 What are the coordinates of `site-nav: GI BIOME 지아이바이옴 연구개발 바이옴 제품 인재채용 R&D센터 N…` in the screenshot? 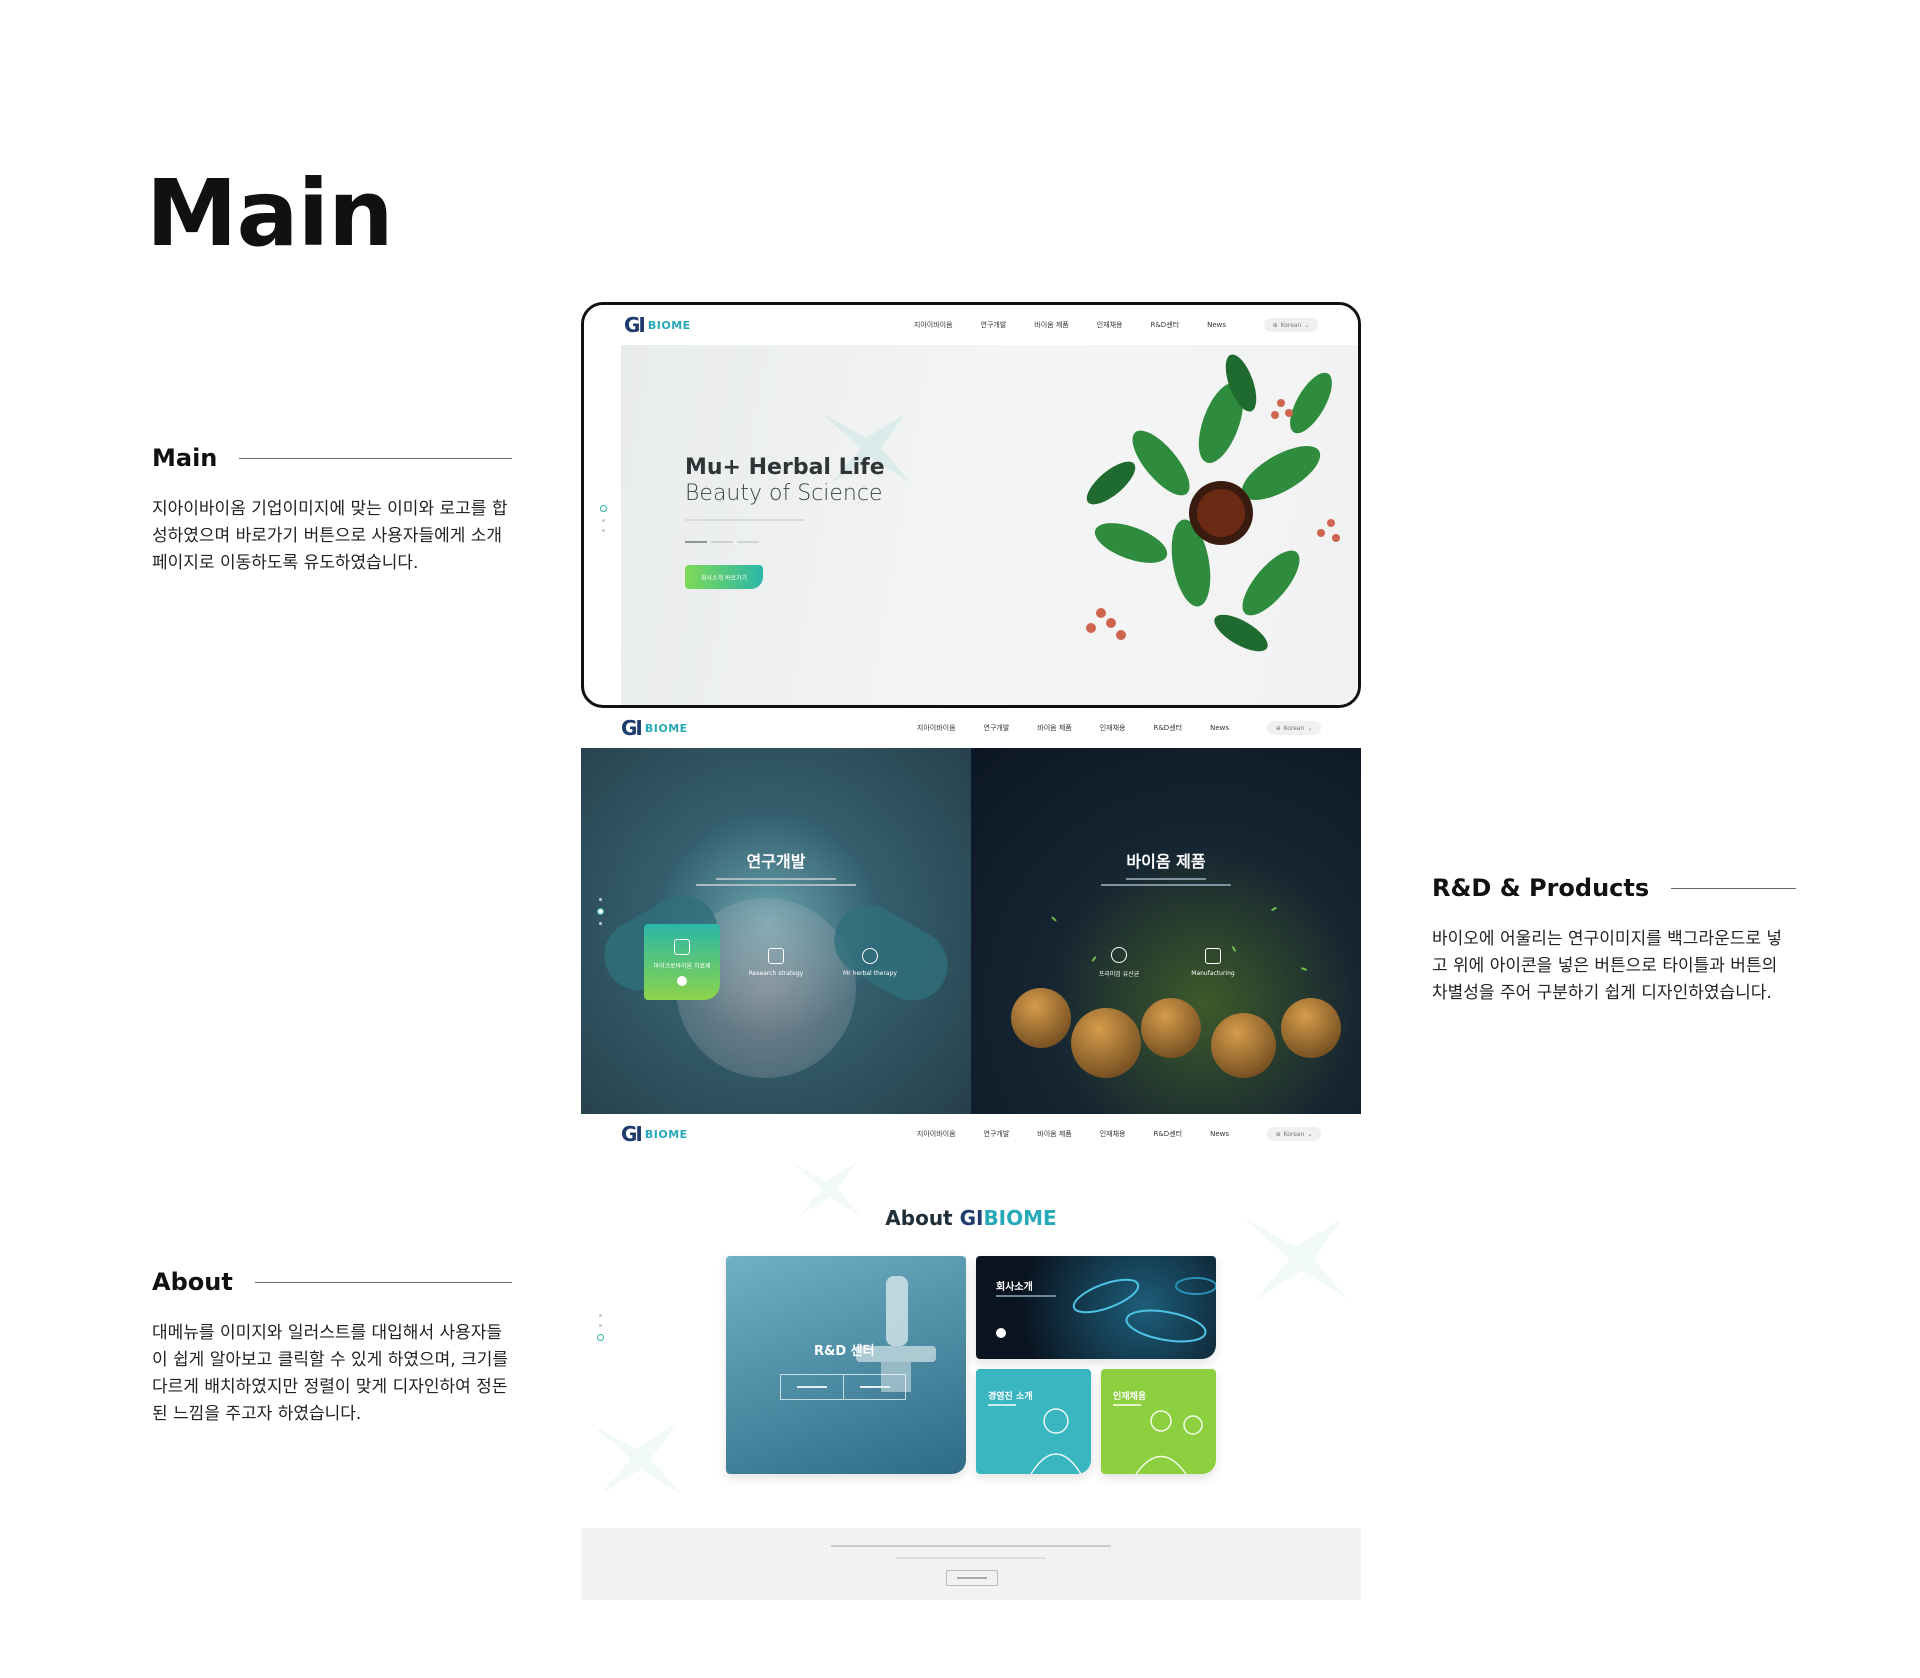 It's located at (971, 728).